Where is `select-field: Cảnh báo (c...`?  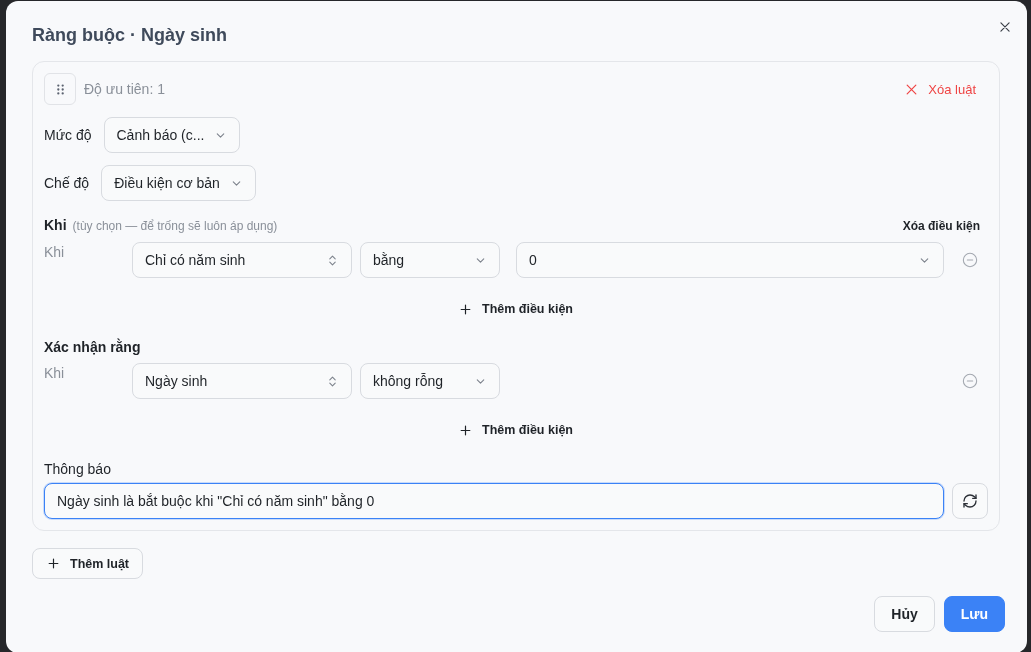
select-field: Cảnh báo (c... is located at coordinates (172, 135).